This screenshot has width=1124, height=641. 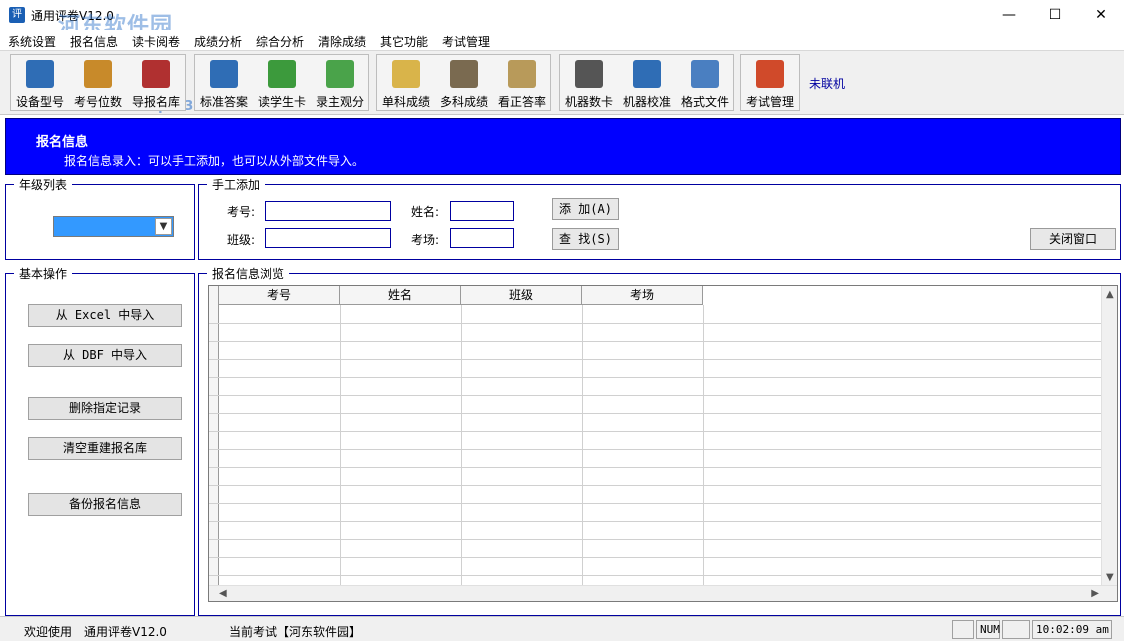 What do you see at coordinates (482, 238) in the screenshot?
I see `room-input` at bounding box center [482, 238].